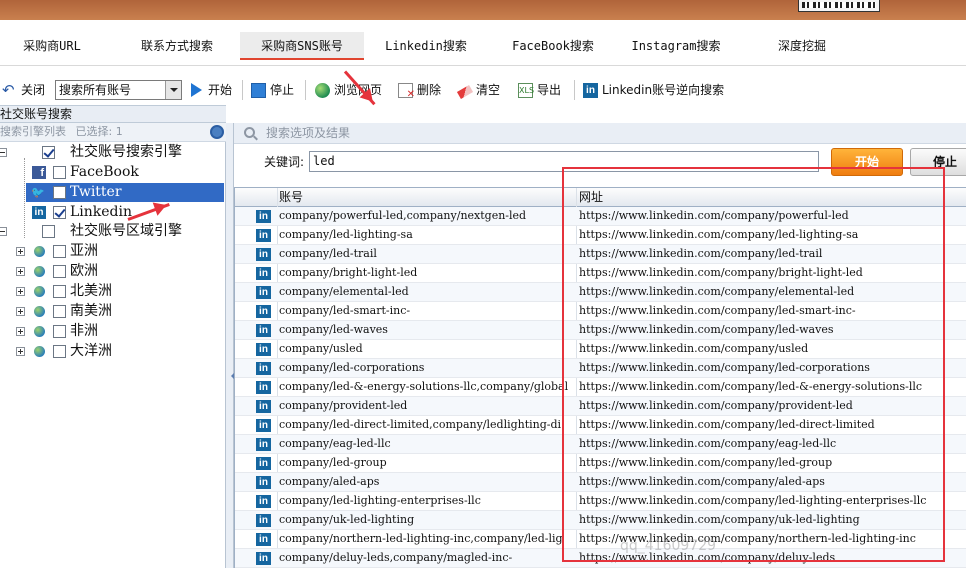 The height and width of the screenshot is (568, 966). I want to click on tab-buyer-sns: 采购商SNS账号, so click(302, 46).